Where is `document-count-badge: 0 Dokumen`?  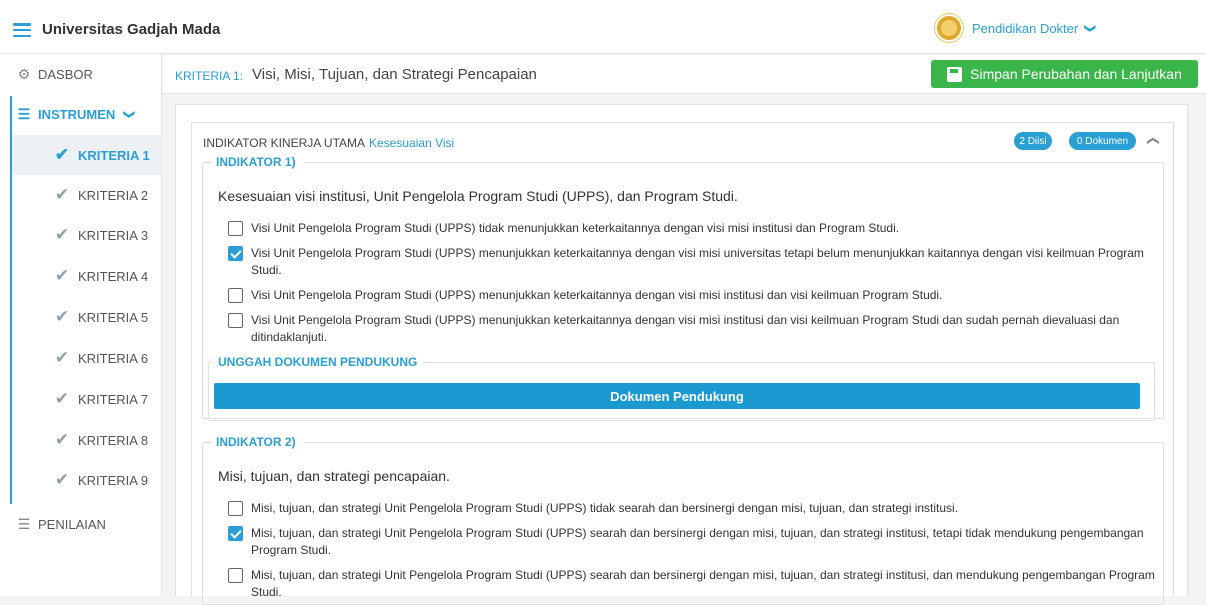
document-count-badge: 0 Dokumen is located at coordinates (1102, 141).